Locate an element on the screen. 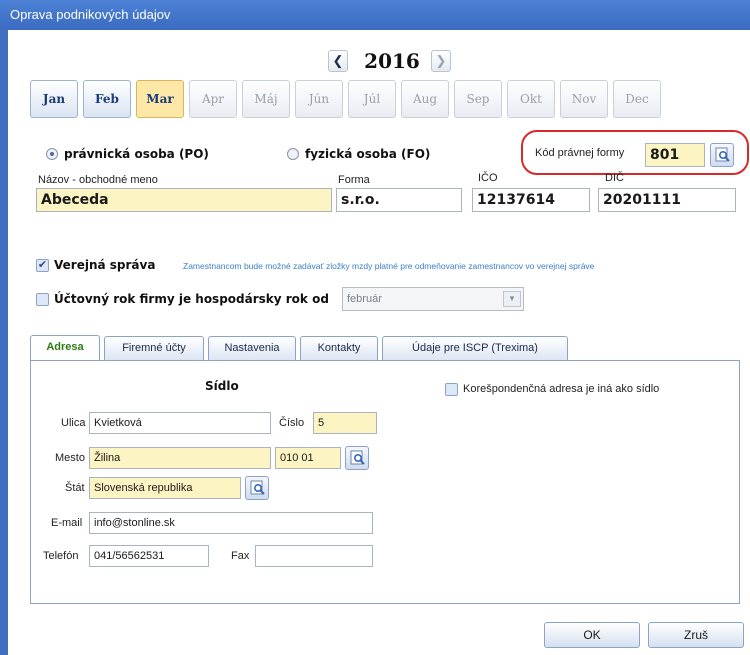 Image resolution: width=750 pixels, height=655 pixels. month-tab-11: Nov is located at coordinates (584, 99).